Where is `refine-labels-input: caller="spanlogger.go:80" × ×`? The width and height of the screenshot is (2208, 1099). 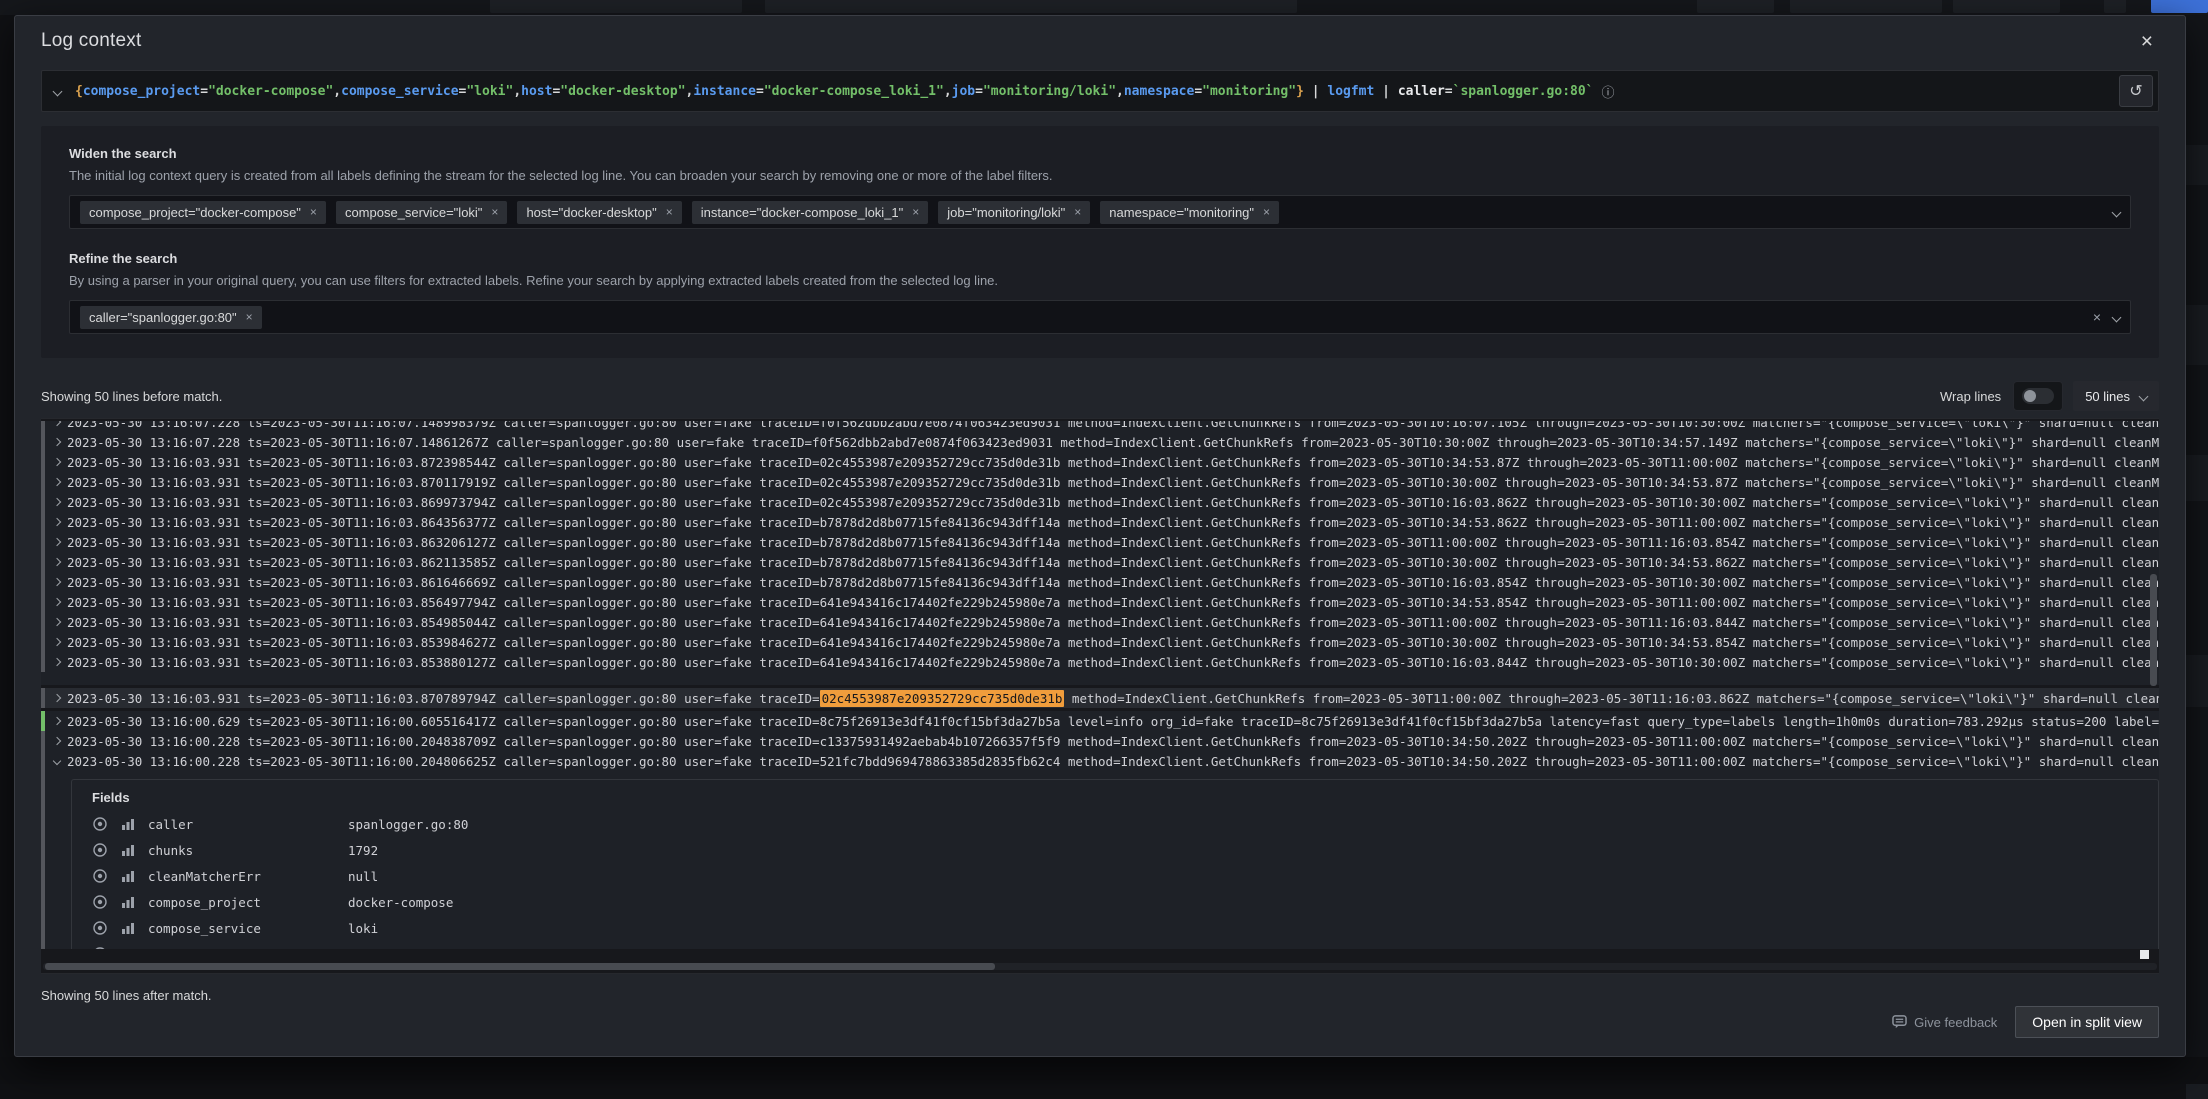
refine-labels-input: caller="spanlogger.go:80" × × is located at coordinates (1100, 317).